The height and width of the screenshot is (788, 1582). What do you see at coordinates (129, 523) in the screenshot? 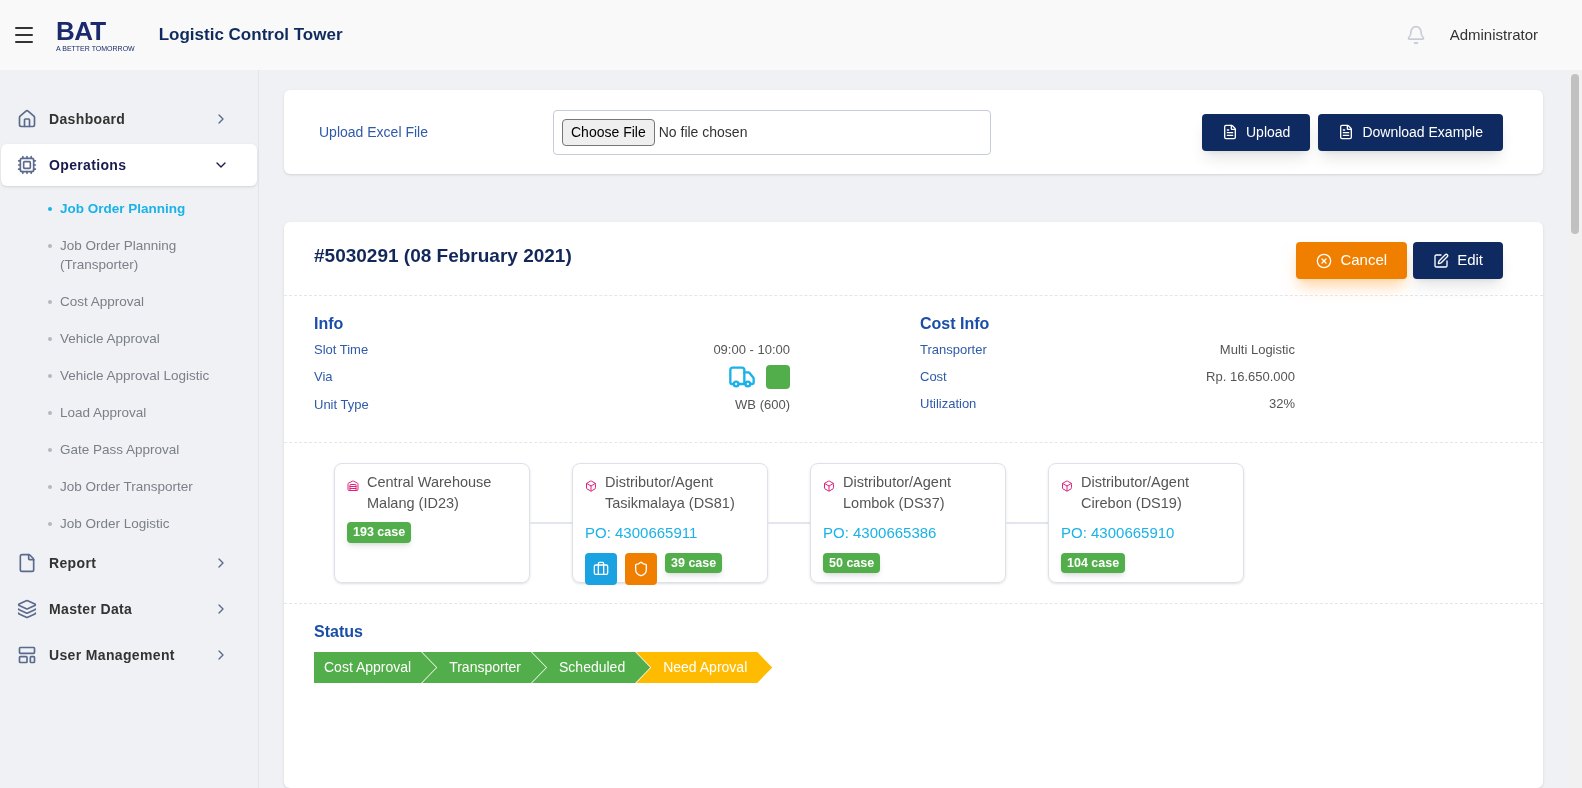
I see `submenu-item: Job Order Logistic` at bounding box center [129, 523].